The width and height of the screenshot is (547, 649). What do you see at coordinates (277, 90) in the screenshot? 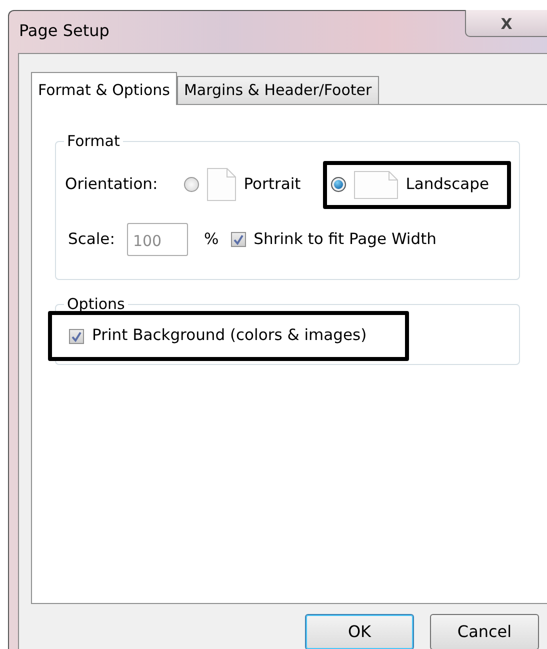
I see `tab: Margins & Header/Footer` at bounding box center [277, 90].